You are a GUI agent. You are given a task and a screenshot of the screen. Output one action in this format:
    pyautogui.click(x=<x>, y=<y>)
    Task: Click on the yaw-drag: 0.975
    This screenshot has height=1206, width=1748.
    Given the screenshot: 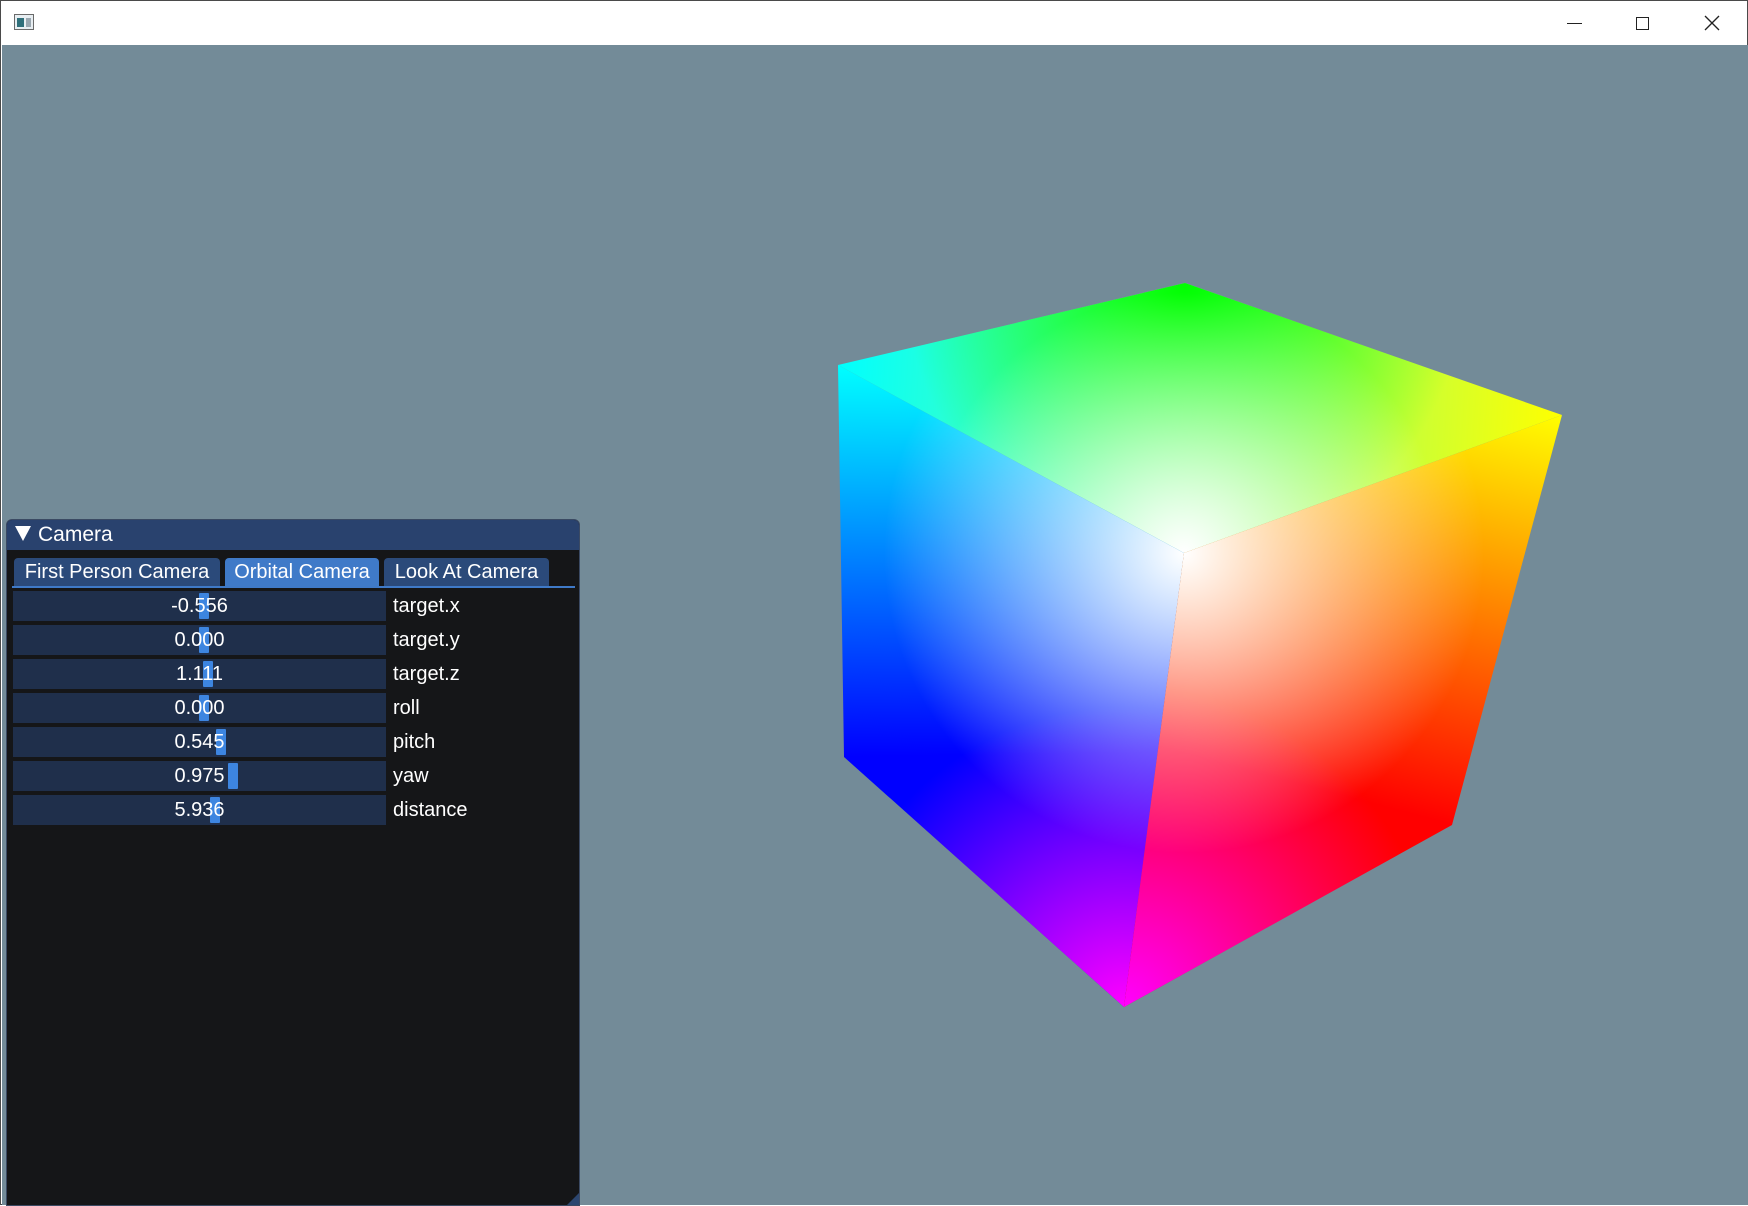 What is the action you would take?
    pyautogui.click(x=199, y=776)
    